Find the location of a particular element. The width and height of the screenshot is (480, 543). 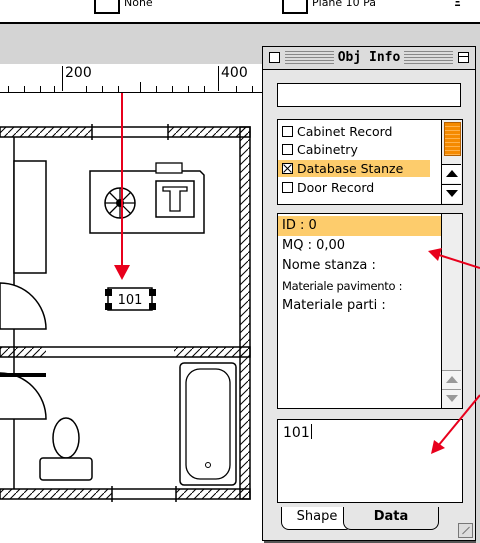

palette-tabs: Shape Data is located at coordinates (372, 521).